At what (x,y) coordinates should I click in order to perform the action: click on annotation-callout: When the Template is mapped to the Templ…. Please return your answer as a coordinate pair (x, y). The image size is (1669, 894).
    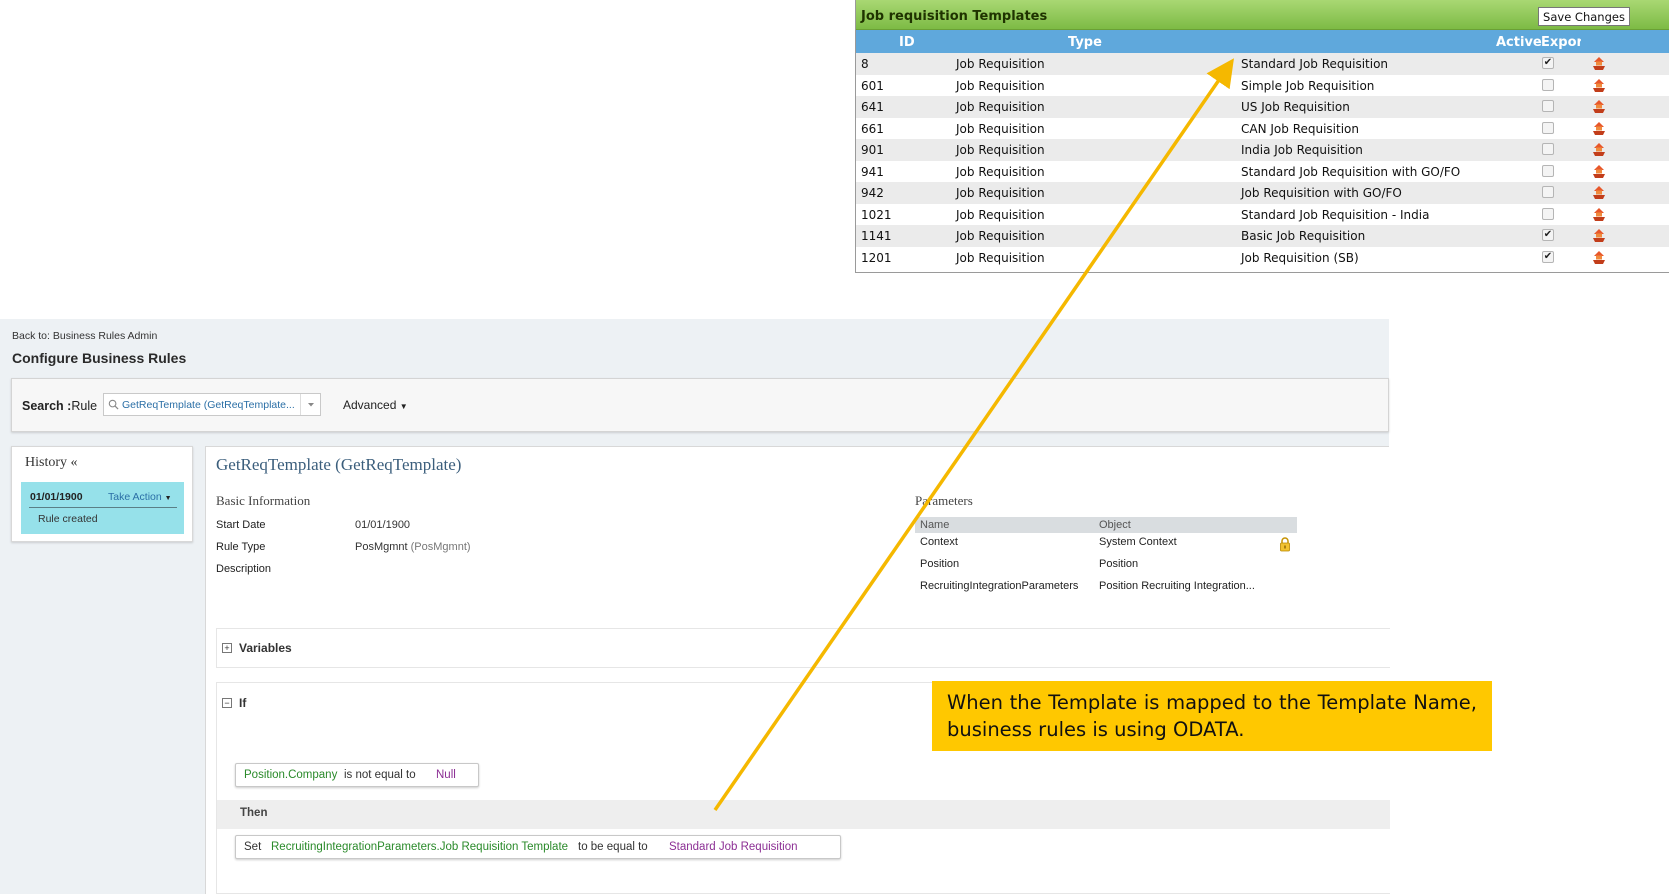
    Looking at the image, I should click on (1212, 716).